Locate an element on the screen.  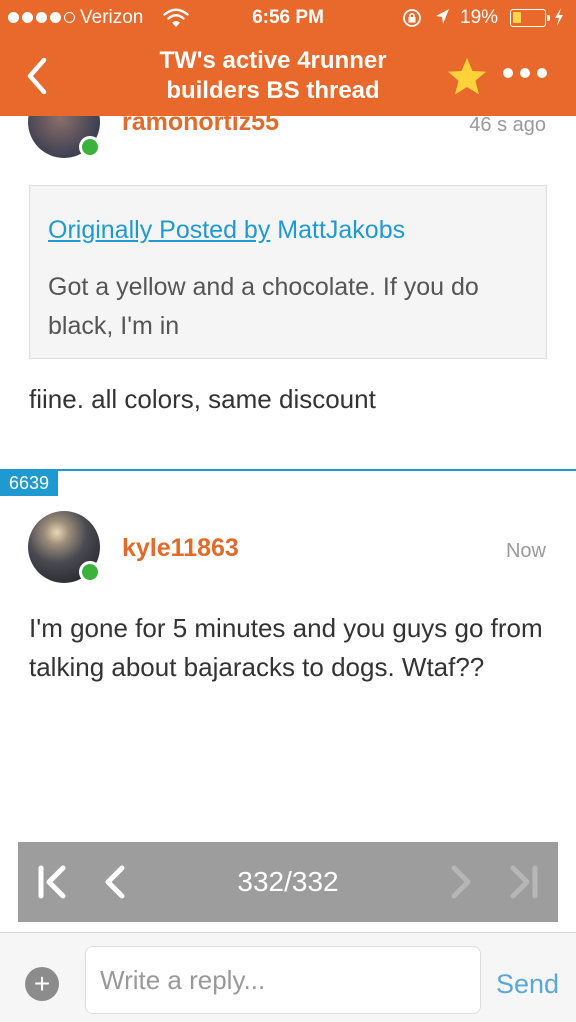
battery-icon is located at coordinates (530, 18).